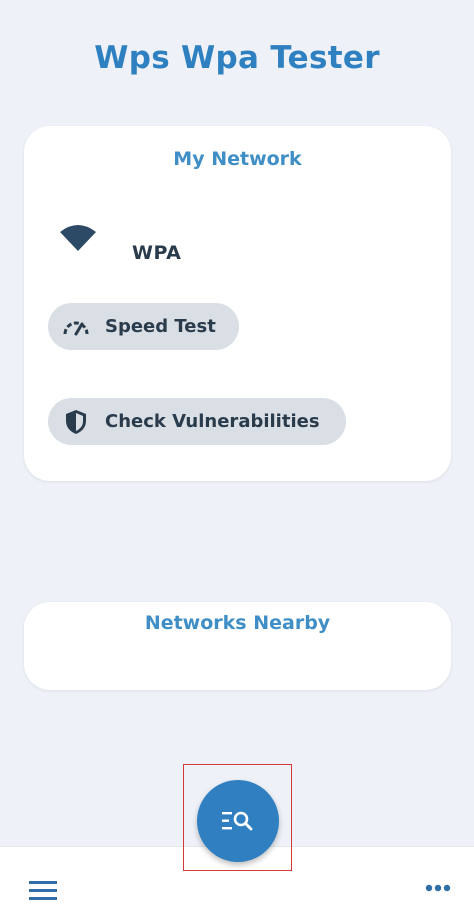 The image size is (474, 921). Describe the element at coordinates (160, 326) in the screenshot. I see `speed-test-label: Speed Test` at that location.